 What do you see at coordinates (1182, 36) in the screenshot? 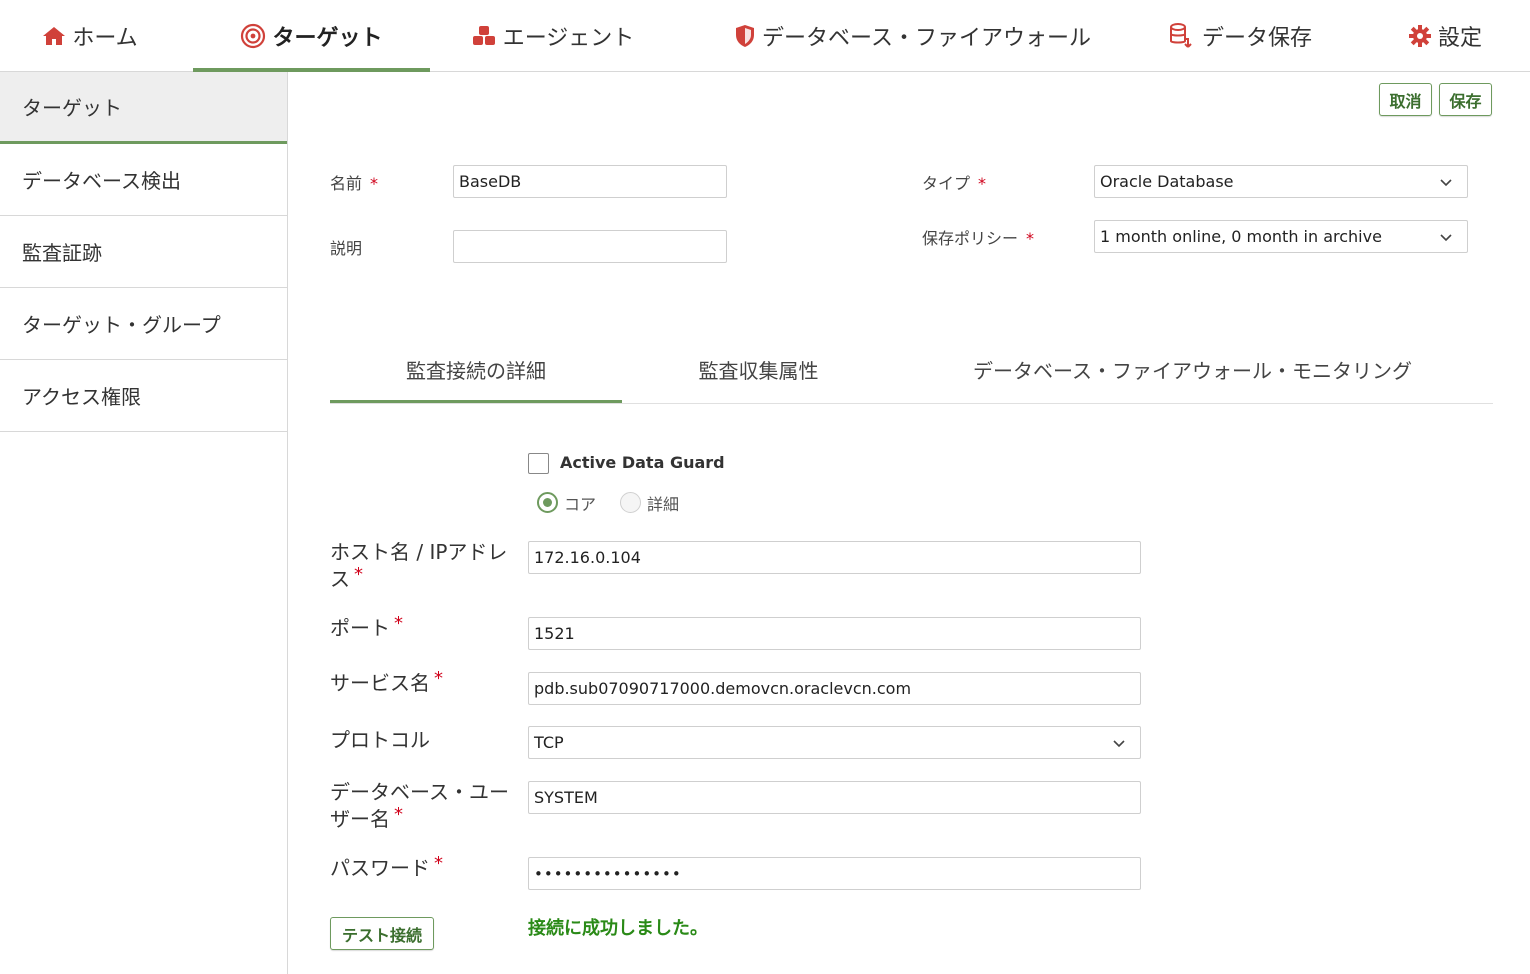
I see `database-icon` at bounding box center [1182, 36].